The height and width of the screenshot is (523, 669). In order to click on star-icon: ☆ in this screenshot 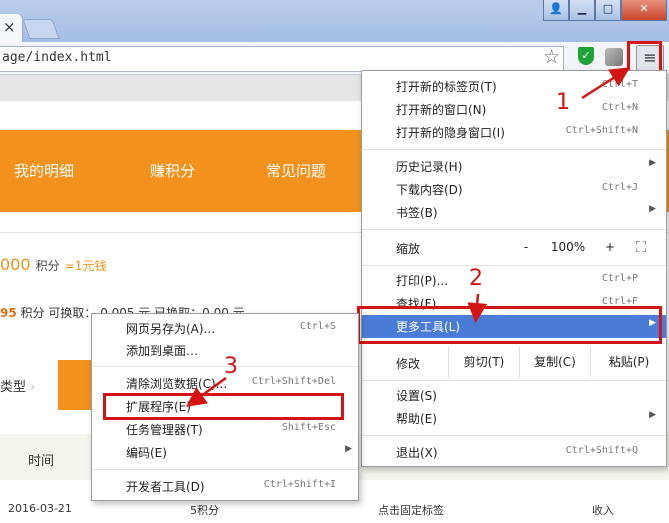, I will do `click(551, 57)`.